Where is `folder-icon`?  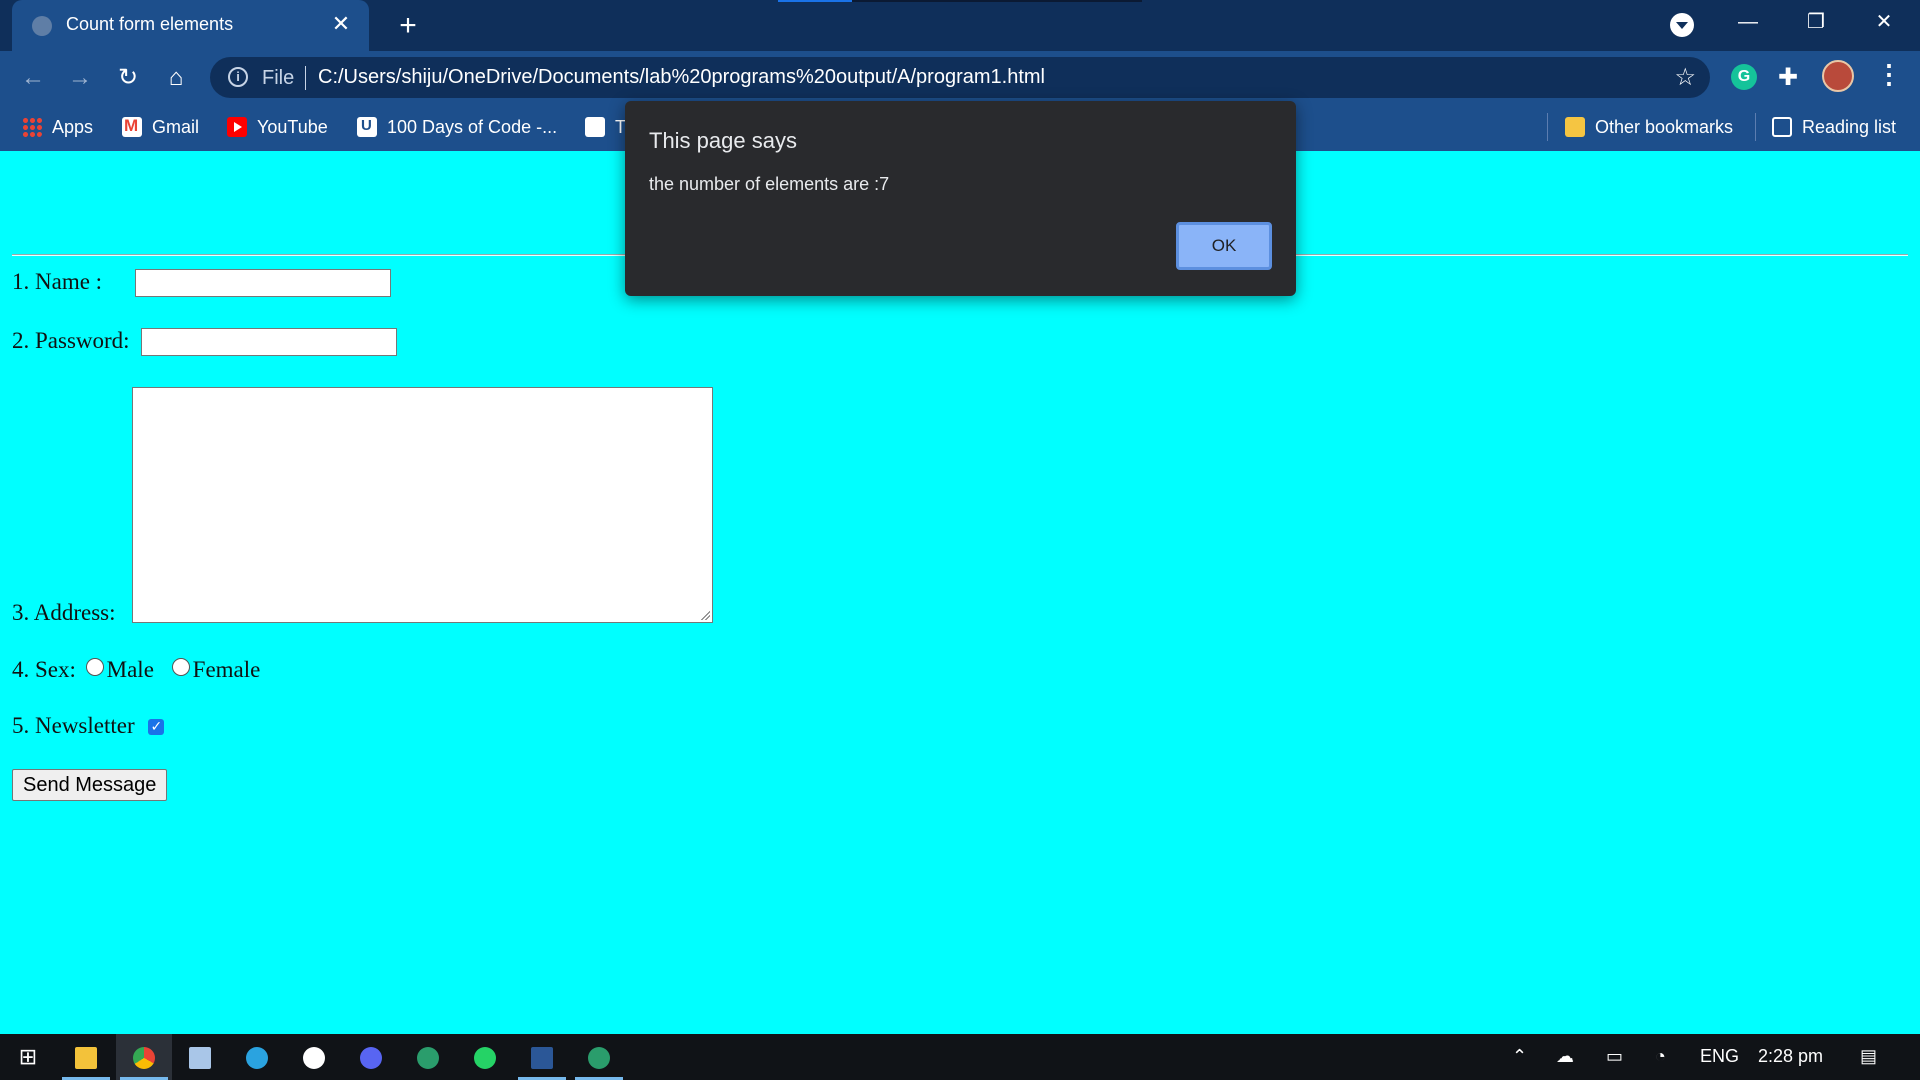 folder-icon is located at coordinates (1575, 127).